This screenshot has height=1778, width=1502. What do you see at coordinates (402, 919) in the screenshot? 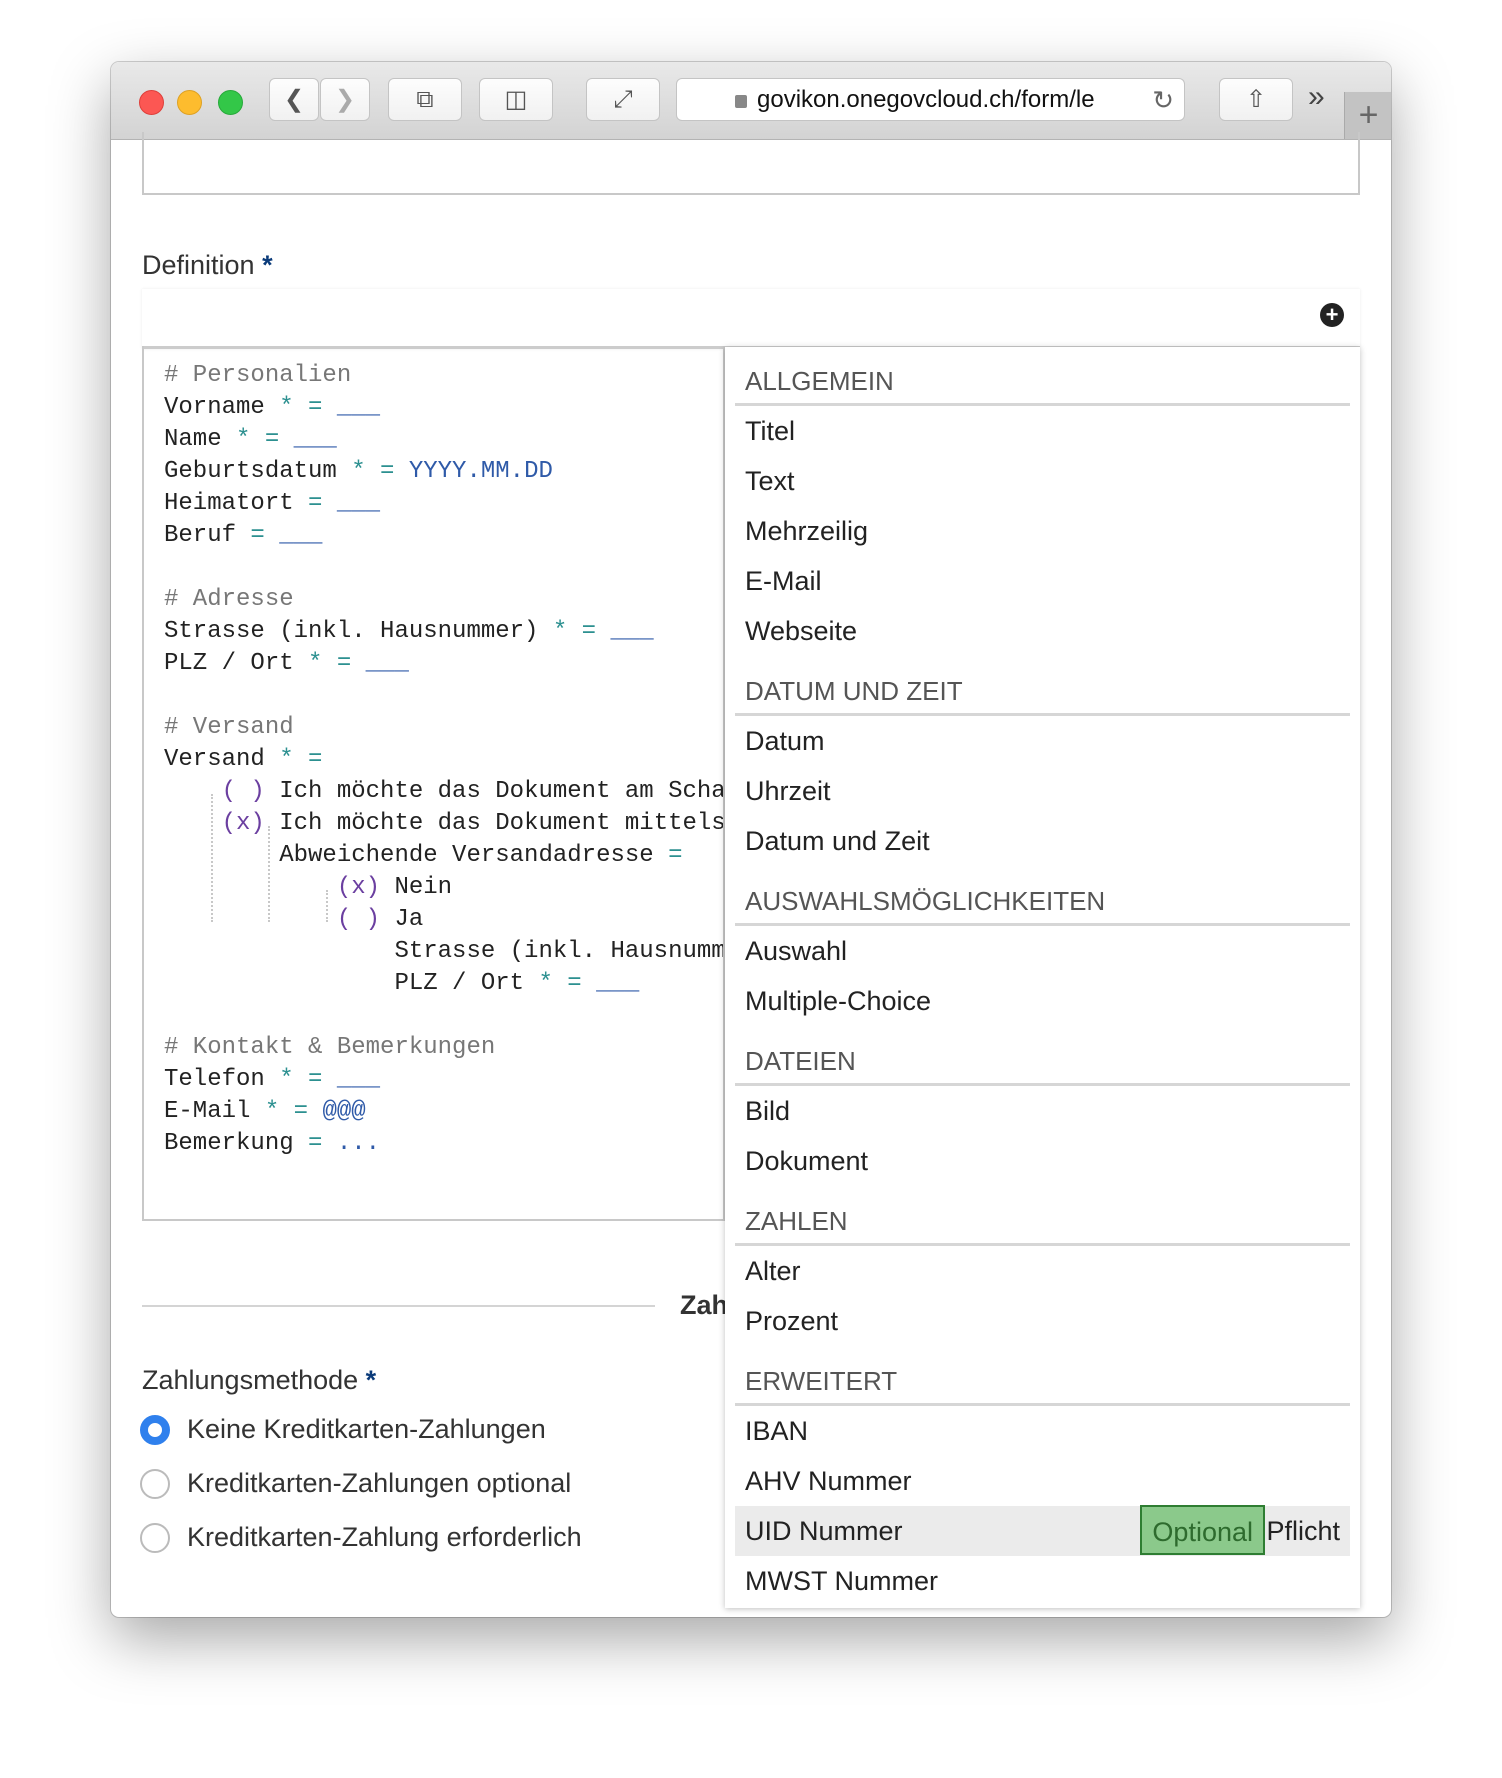
I see `code-token-key: Ja` at bounding box center [402, 919].